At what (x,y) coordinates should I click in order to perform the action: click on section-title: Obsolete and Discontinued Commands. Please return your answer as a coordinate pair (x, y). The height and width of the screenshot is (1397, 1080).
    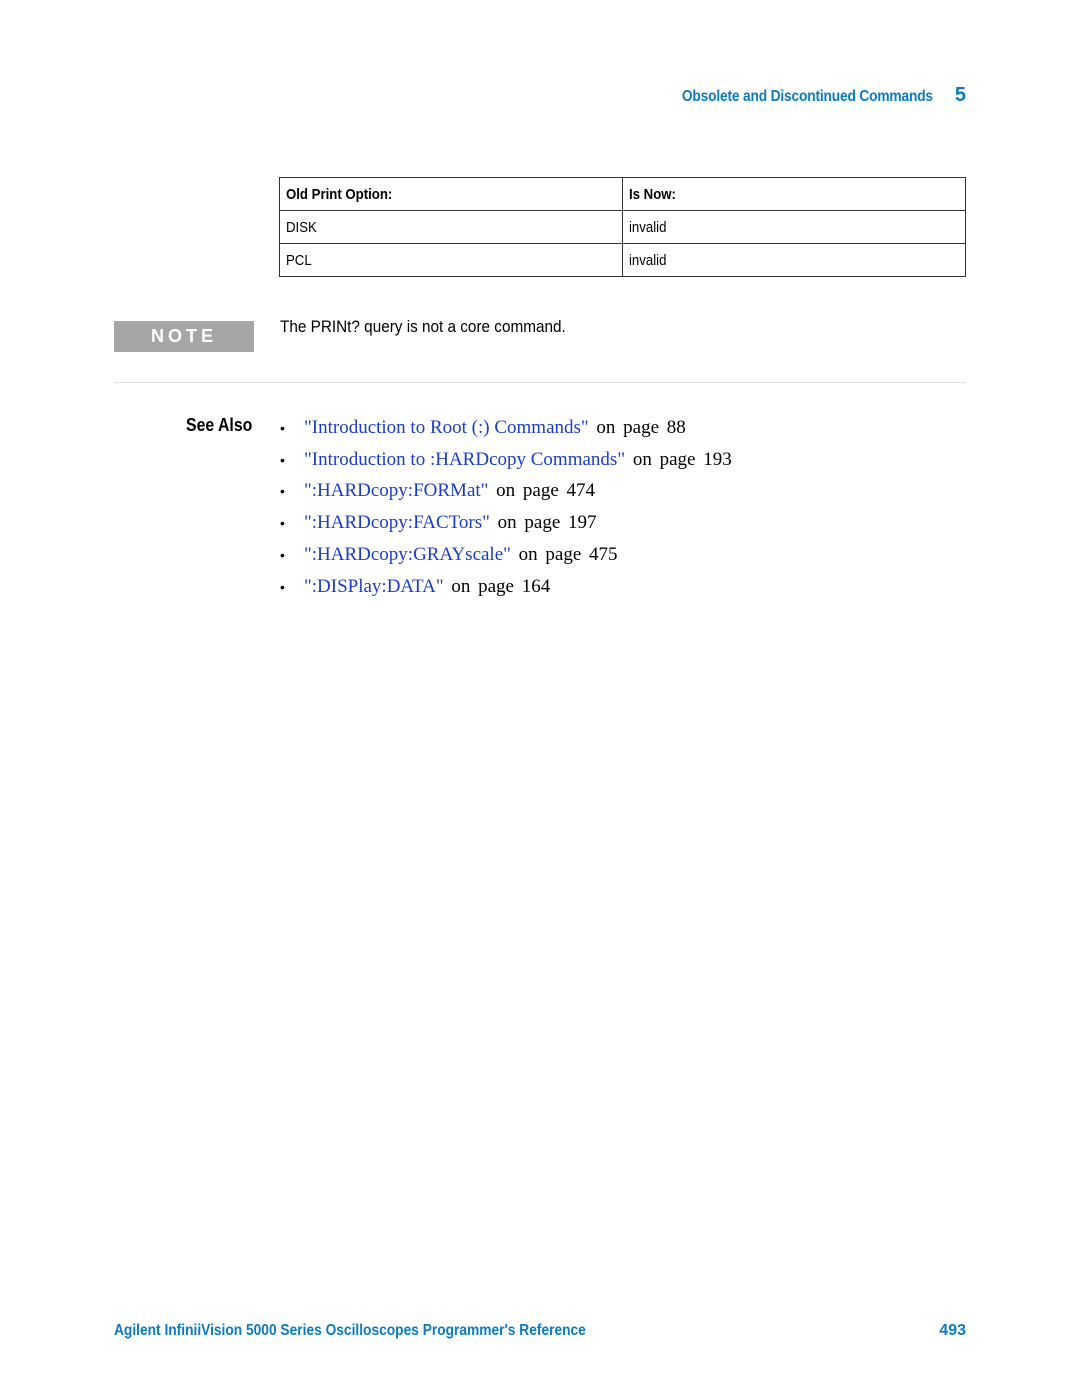
    Looking at the image, I should click on (807, 96).